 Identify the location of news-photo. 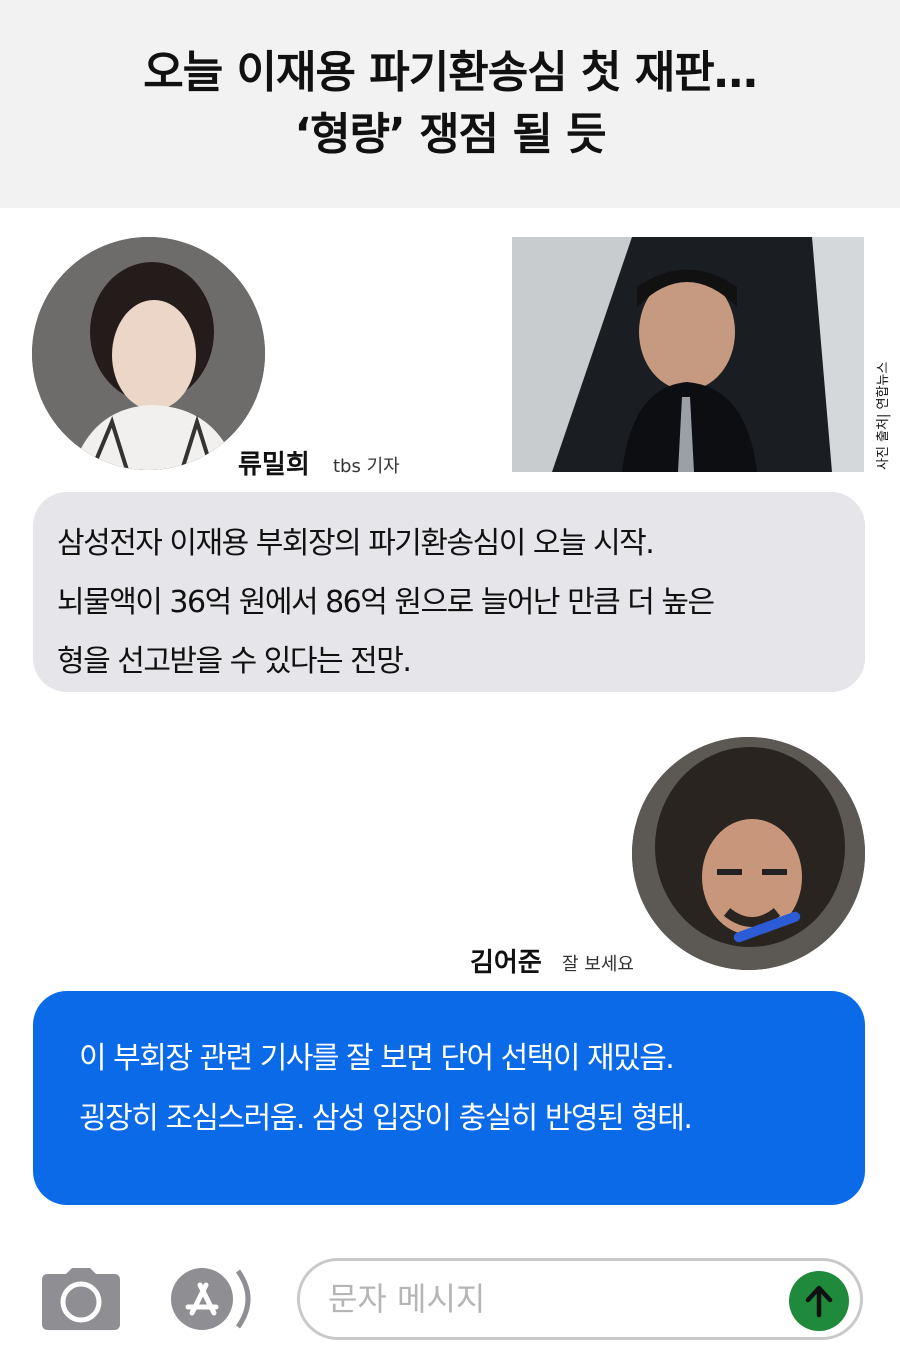
(688, 354).